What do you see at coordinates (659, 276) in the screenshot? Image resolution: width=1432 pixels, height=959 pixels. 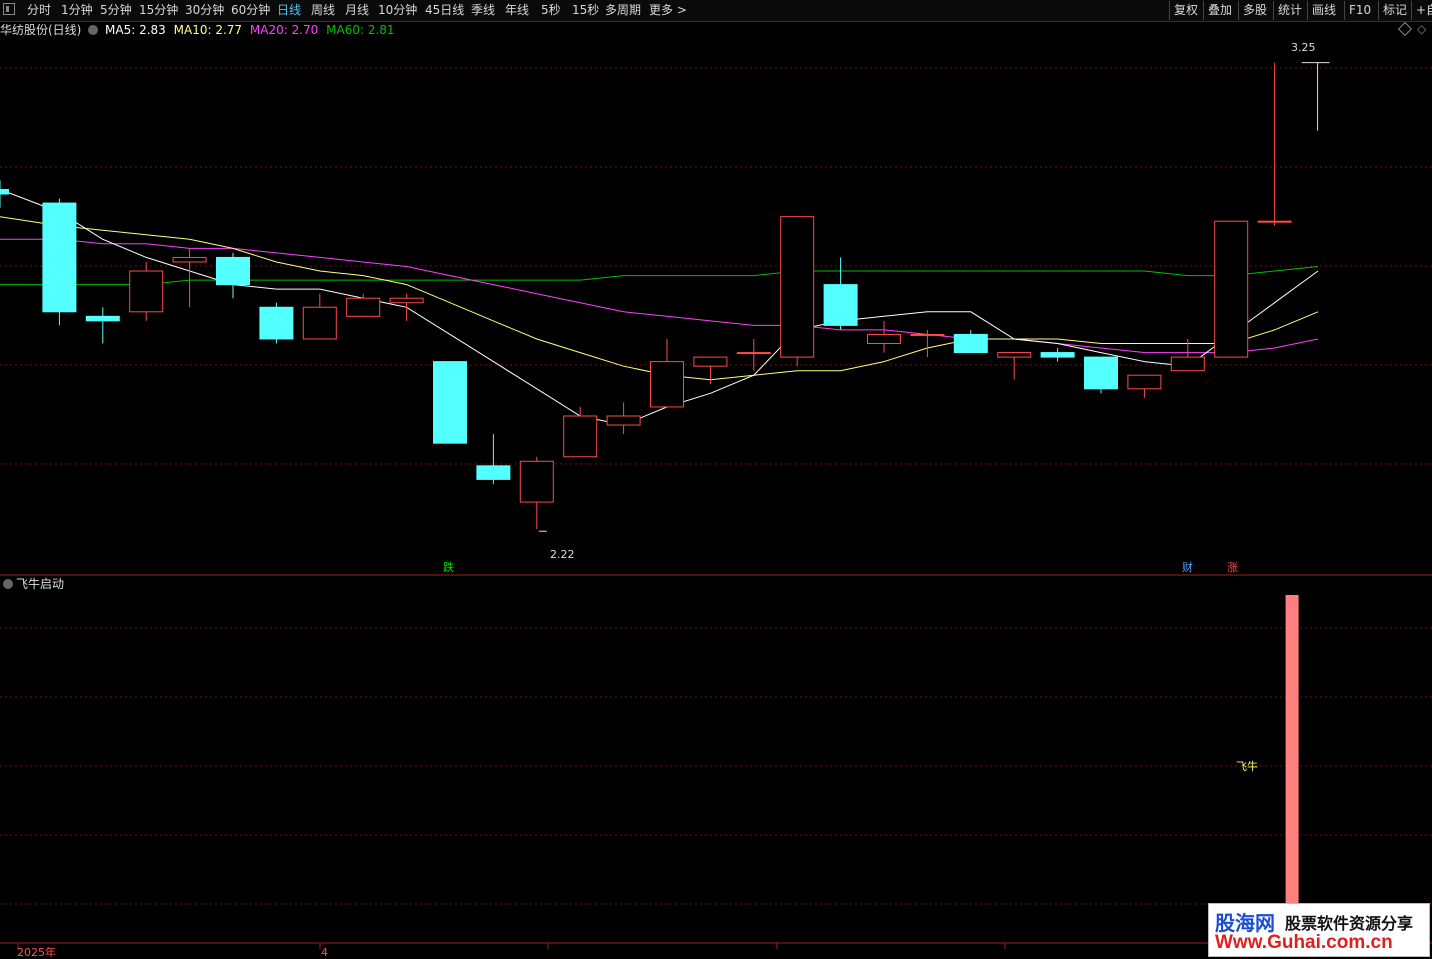 I see `ma60-line` at bounding box center [659, 276].